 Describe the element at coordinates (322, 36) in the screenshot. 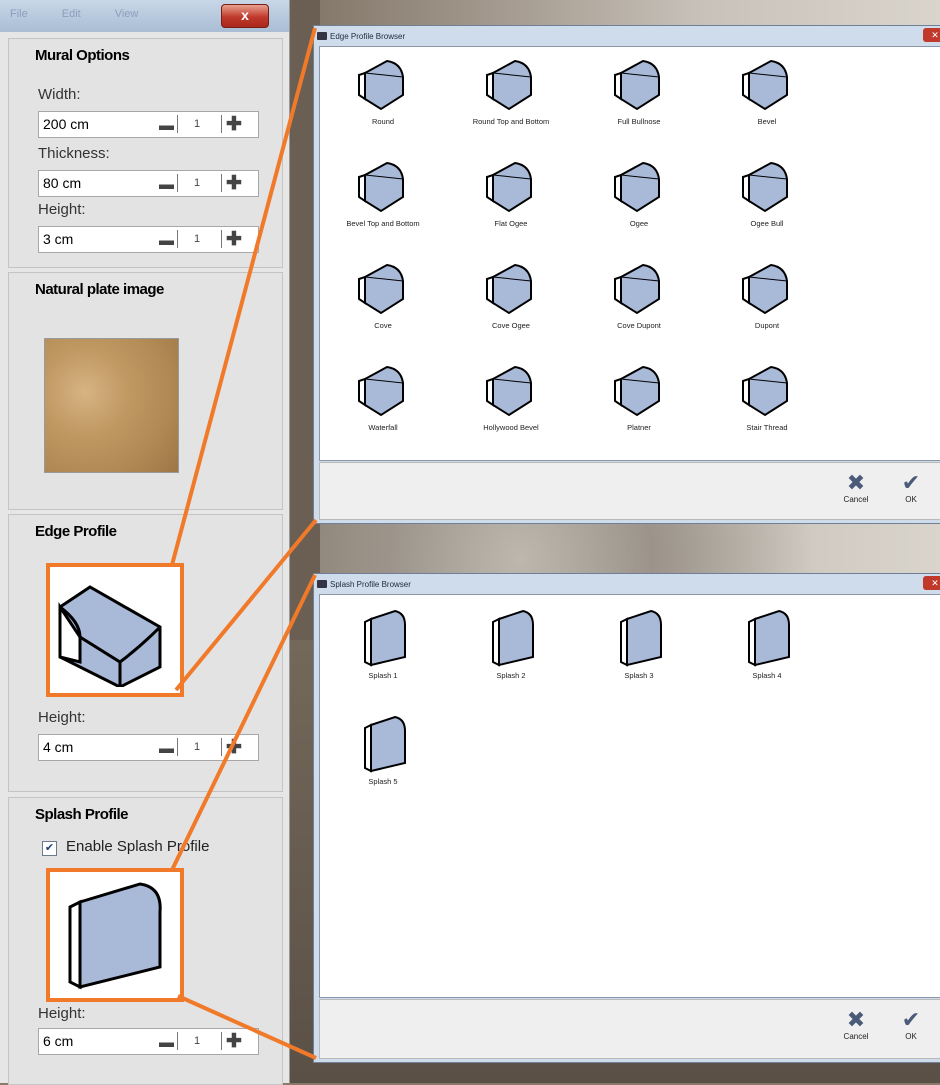

I see `app-icon` at that location.